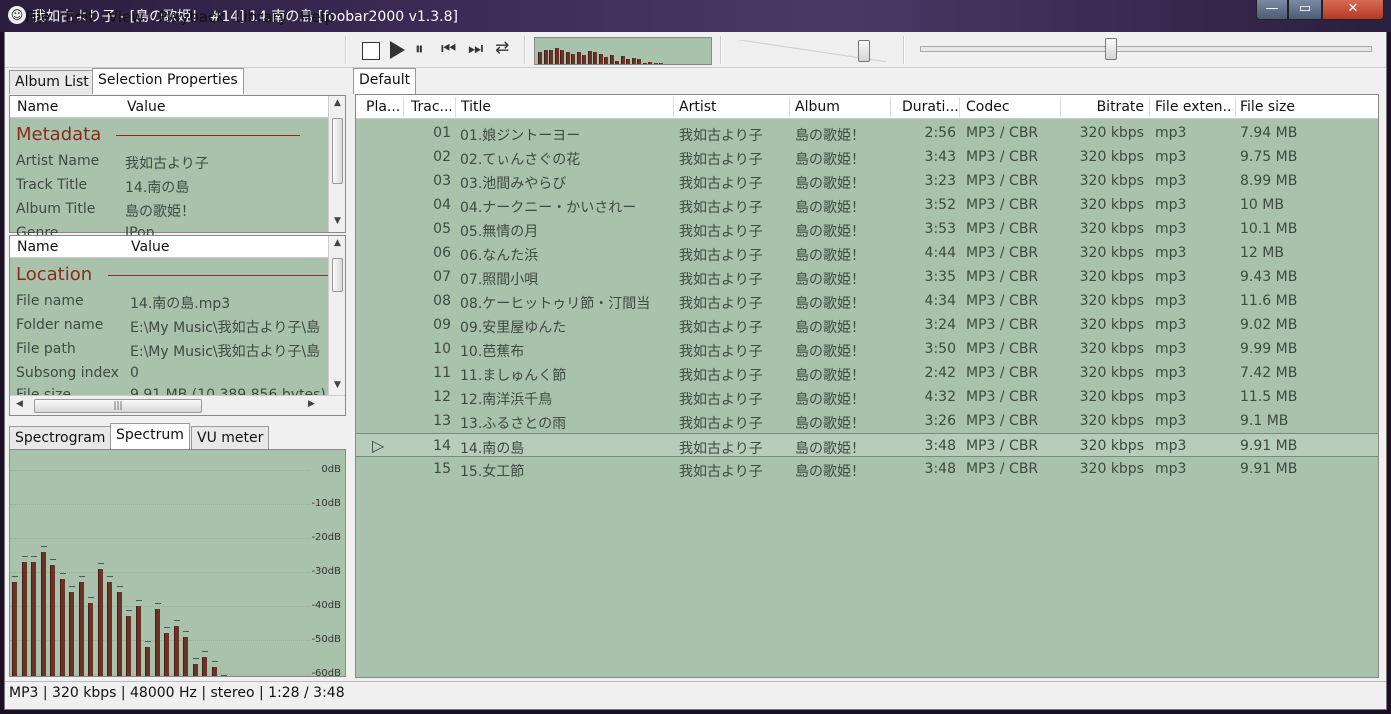  Describe the element at coordinates (150, 436) in the screenshot. I see `tab-spectrum: Spectrum` at that location.